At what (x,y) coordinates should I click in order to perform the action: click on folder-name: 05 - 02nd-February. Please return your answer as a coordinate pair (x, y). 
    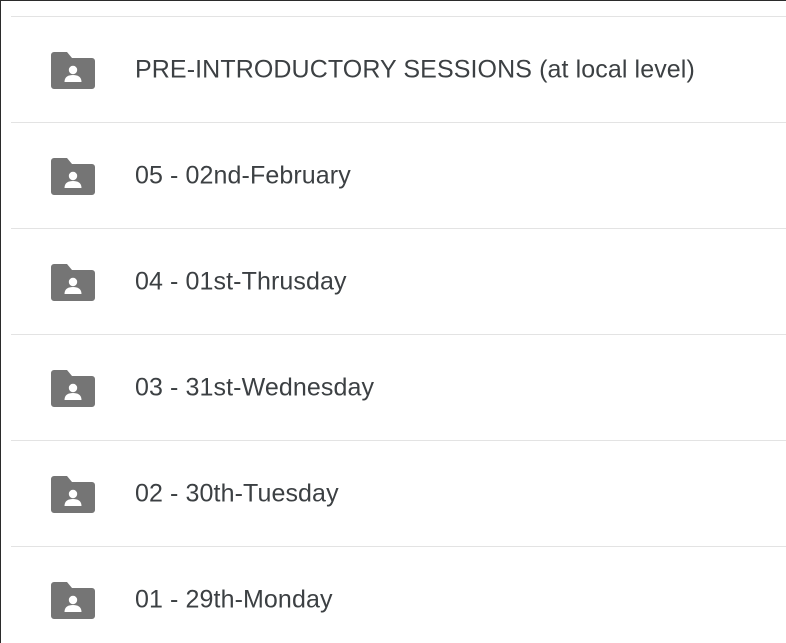
    Looking at the image, I should click on (243, 175).